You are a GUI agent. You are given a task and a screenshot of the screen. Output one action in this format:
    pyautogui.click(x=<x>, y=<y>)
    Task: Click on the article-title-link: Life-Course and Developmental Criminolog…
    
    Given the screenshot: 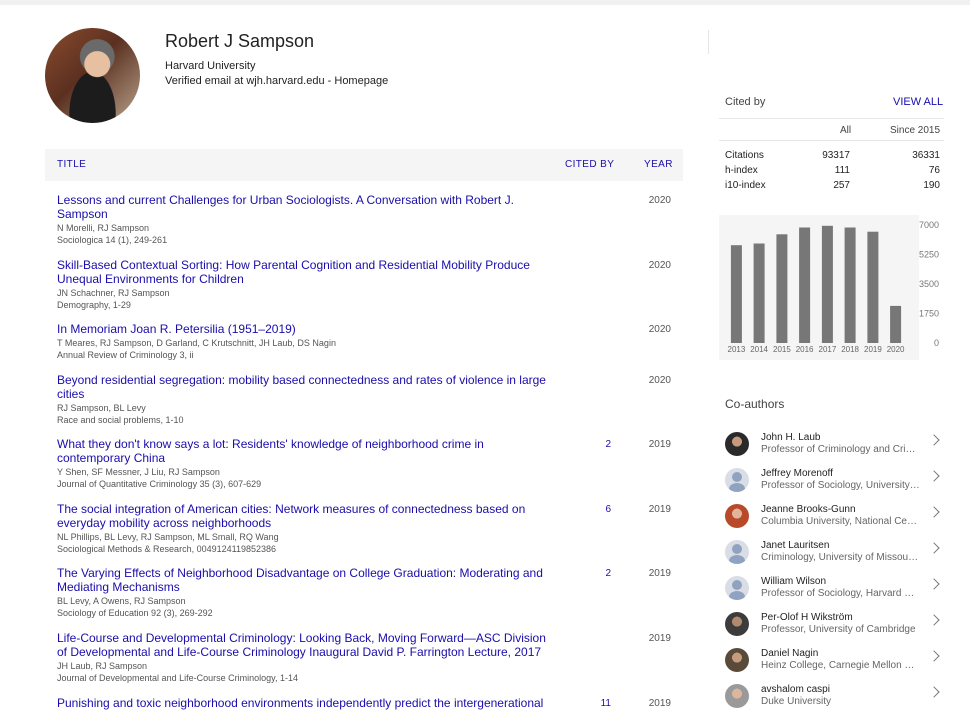 What is the action you would take?
    pyautogui.click(x=303, y=645)
    